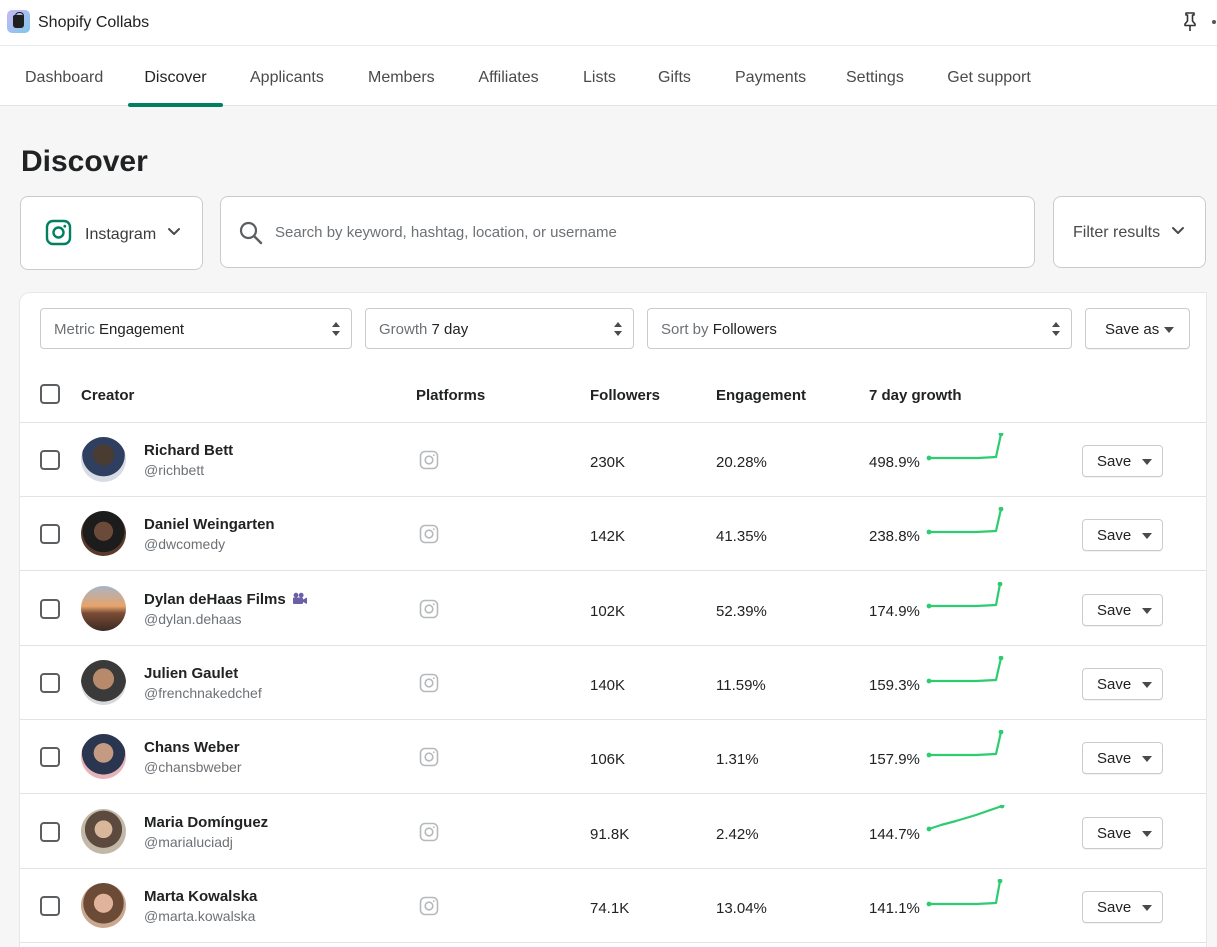  I want to click on column-header-platforms: Platforms, so click(451, 395).